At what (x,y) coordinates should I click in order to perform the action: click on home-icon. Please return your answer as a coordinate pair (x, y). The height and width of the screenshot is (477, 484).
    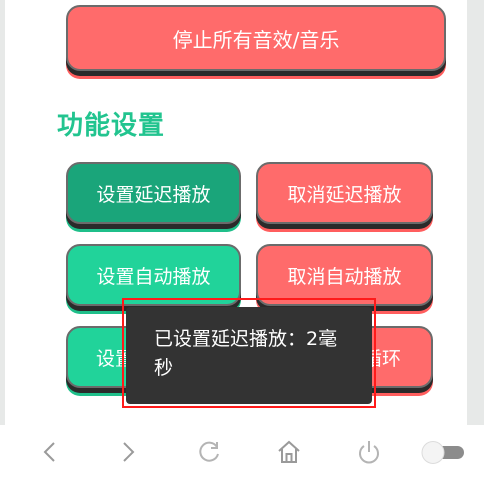
    Looking at the image, I should click on (289, 452).